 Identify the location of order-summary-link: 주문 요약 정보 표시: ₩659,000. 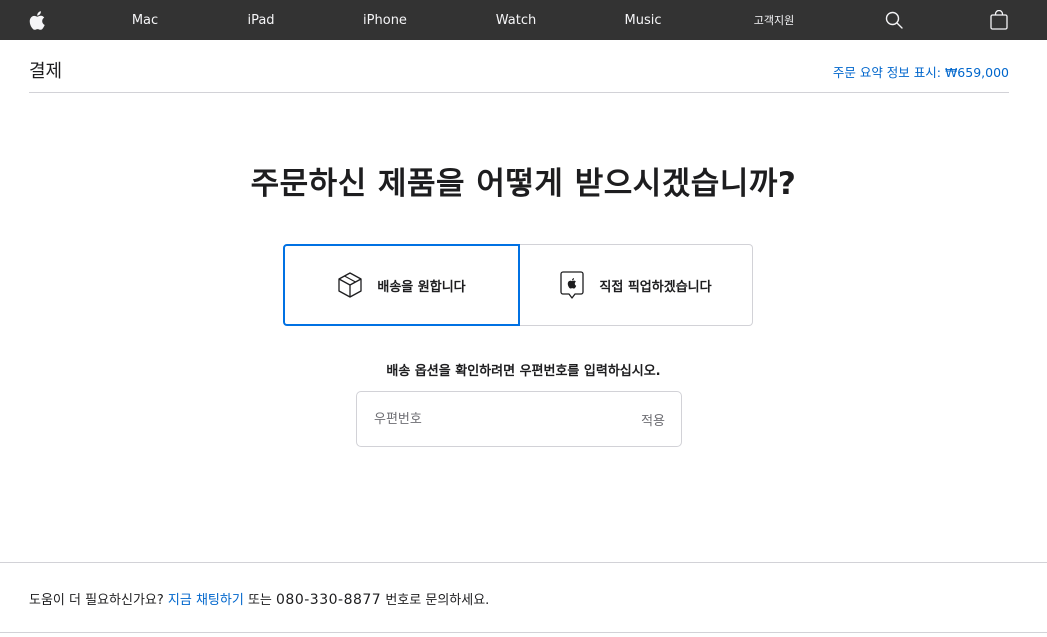
(921, 71).